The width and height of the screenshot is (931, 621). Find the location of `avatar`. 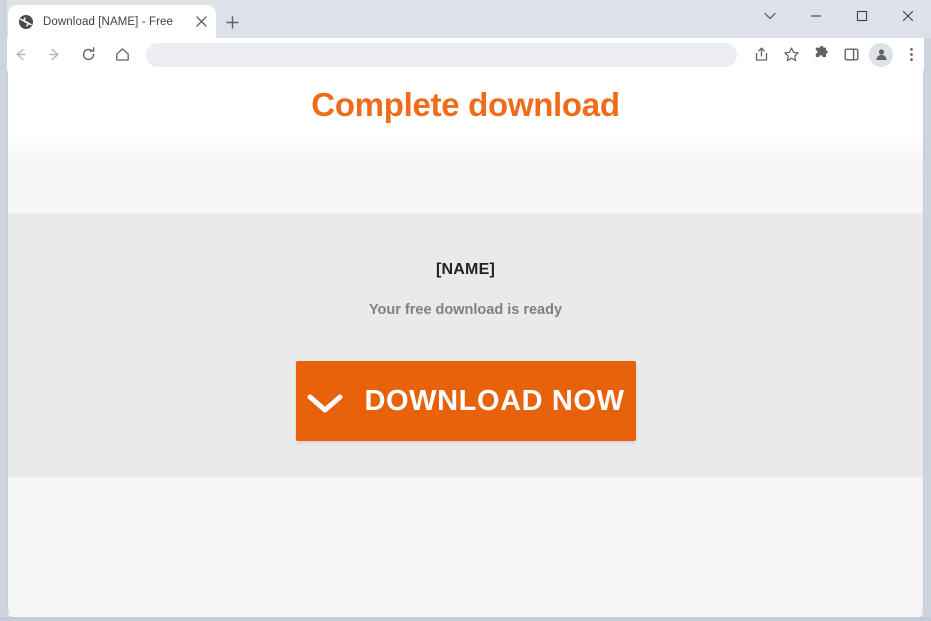

avatar is located at coordinates (881, 54).